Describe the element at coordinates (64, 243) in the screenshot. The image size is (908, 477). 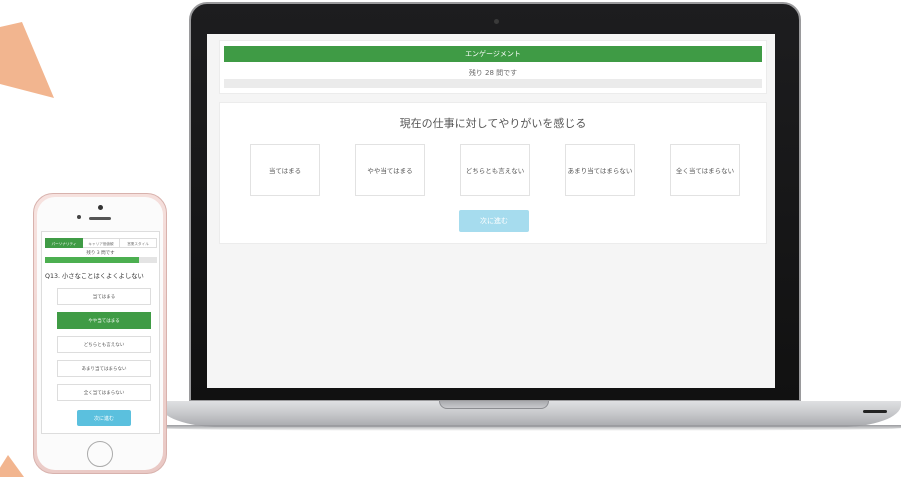
I see `tab-personality: パーソナリティ` at that location.